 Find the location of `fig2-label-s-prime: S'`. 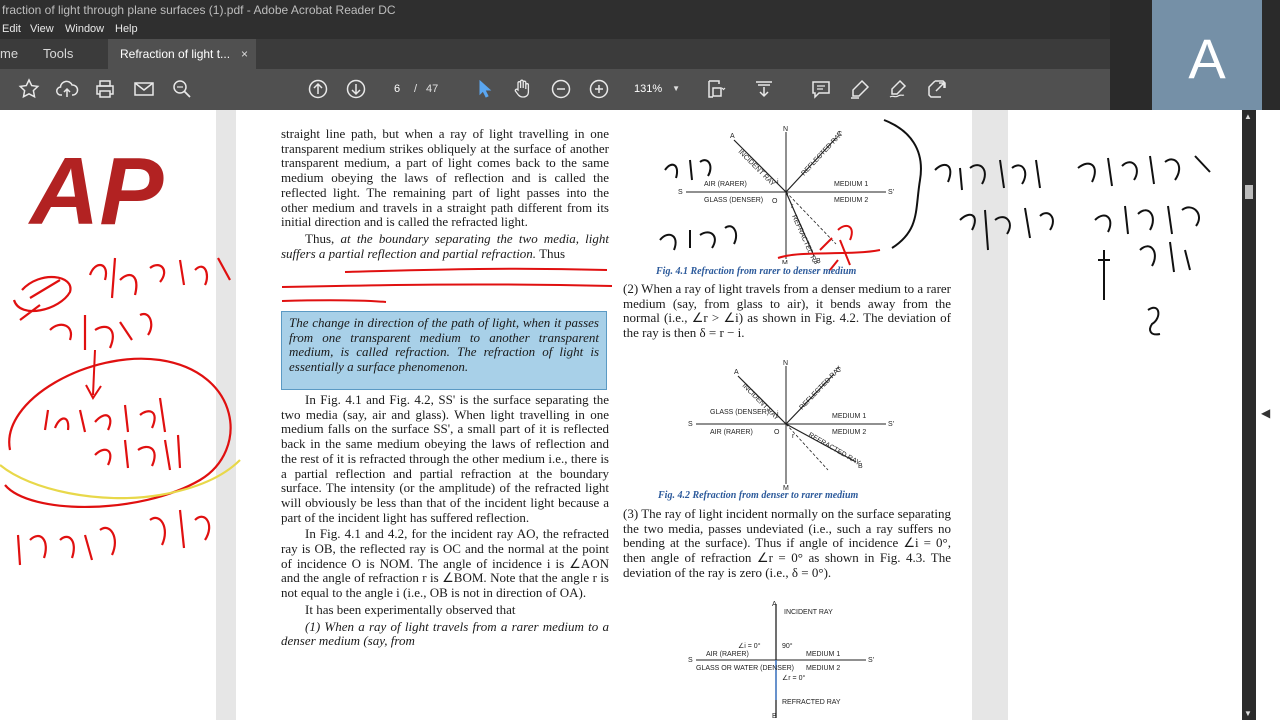

fig2-label-s-prime: S' is located at coordinates (891, 424).